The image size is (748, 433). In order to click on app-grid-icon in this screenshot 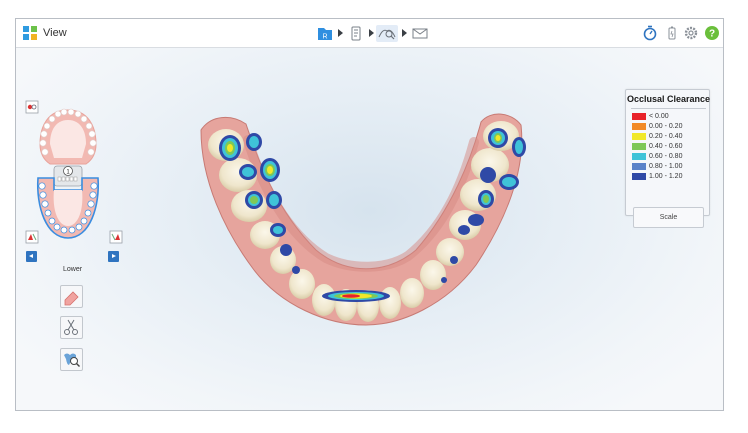, I will do `click(30, 33)`.